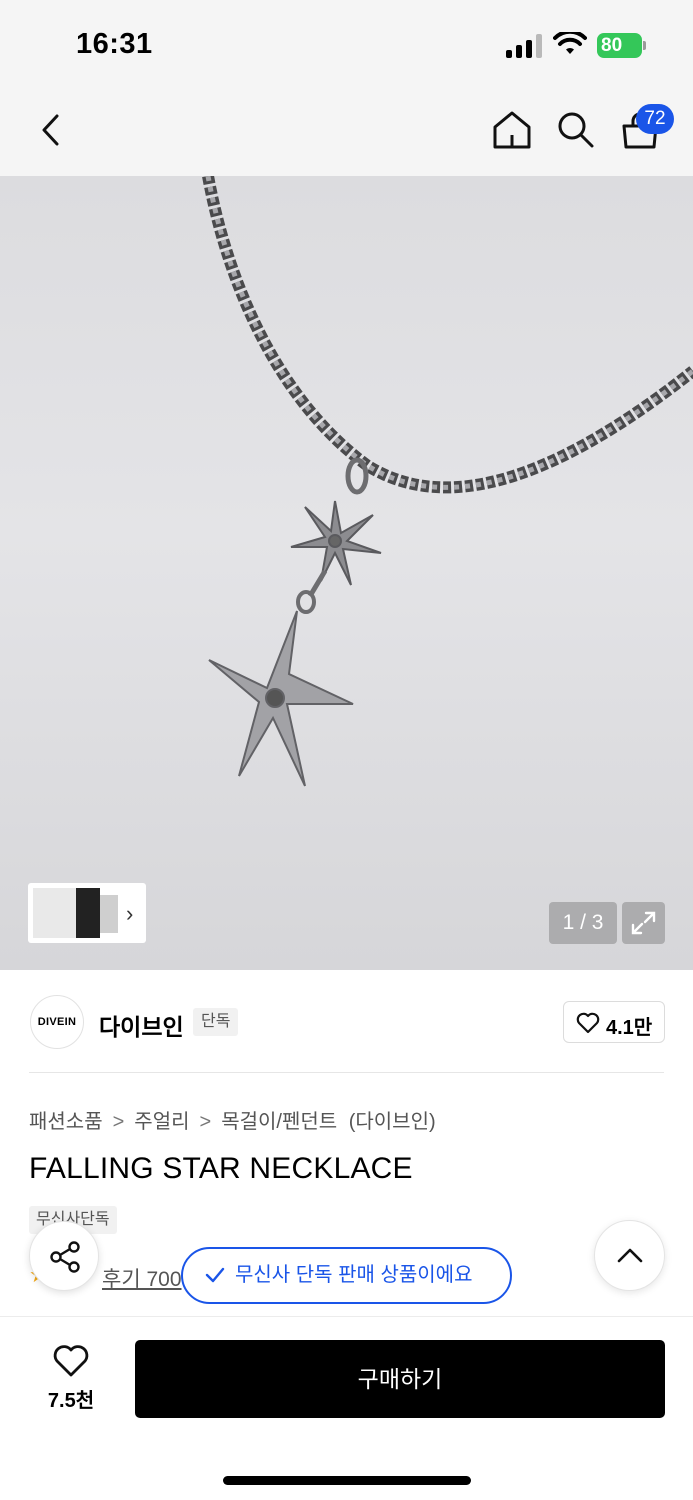  I want to click on breadcrumb-item: 패션소품, so click(66, 1119).